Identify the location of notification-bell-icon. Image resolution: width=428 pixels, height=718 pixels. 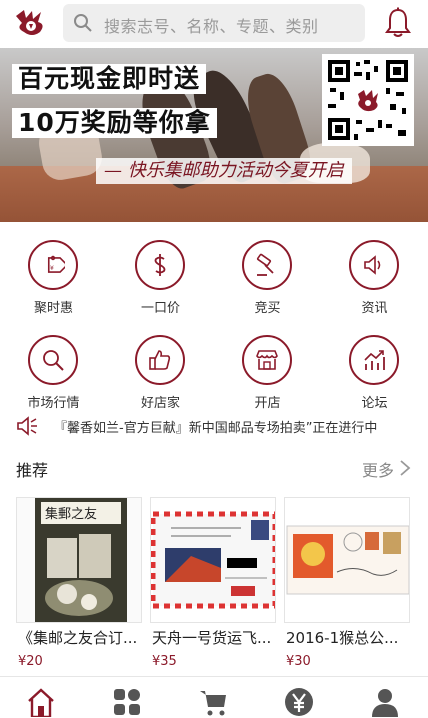
(398, 23).